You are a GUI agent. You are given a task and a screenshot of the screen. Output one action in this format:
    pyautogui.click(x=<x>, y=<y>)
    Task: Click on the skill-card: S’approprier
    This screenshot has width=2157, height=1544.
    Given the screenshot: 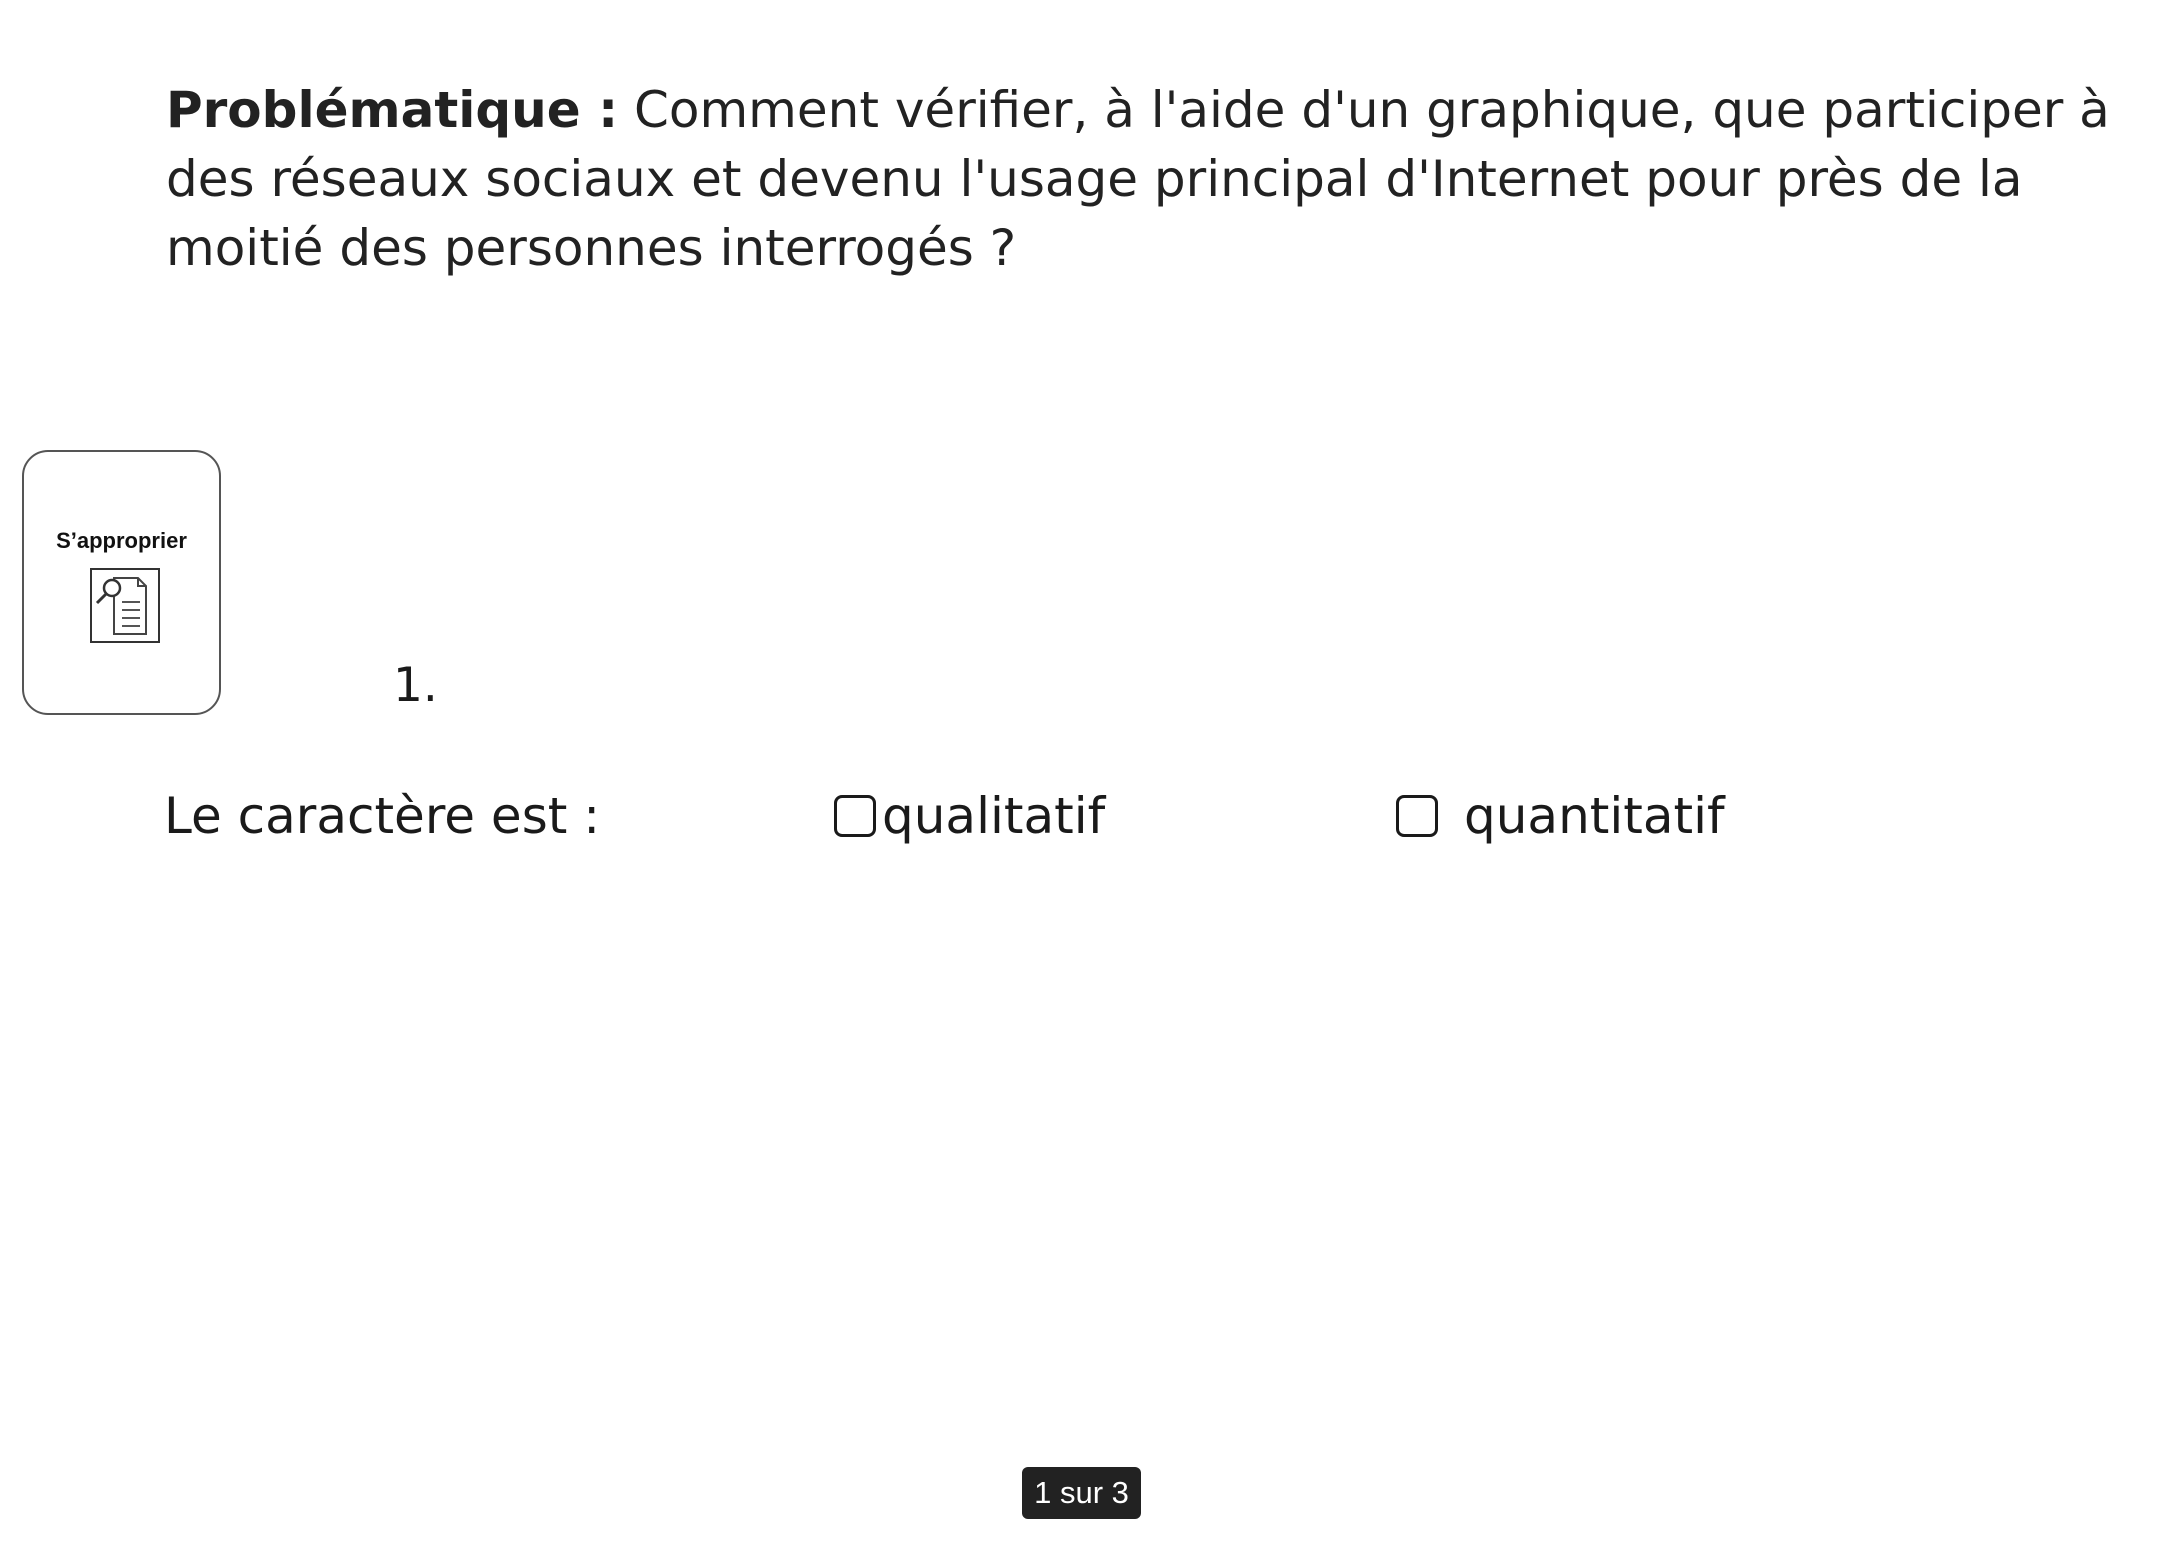 What is the action you would take?
    pyautogui.click(x=121, y=582)
    